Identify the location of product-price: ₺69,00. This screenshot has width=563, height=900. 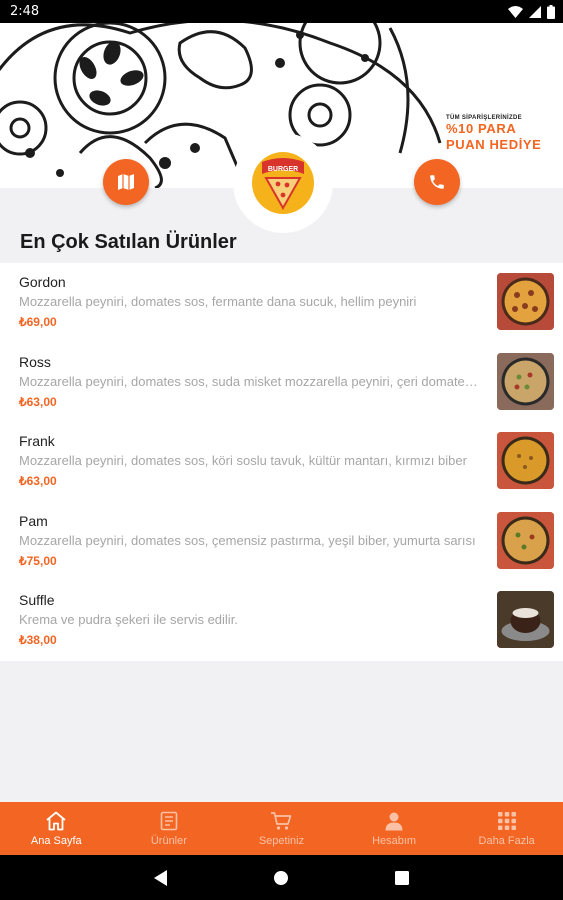
(38, 322).